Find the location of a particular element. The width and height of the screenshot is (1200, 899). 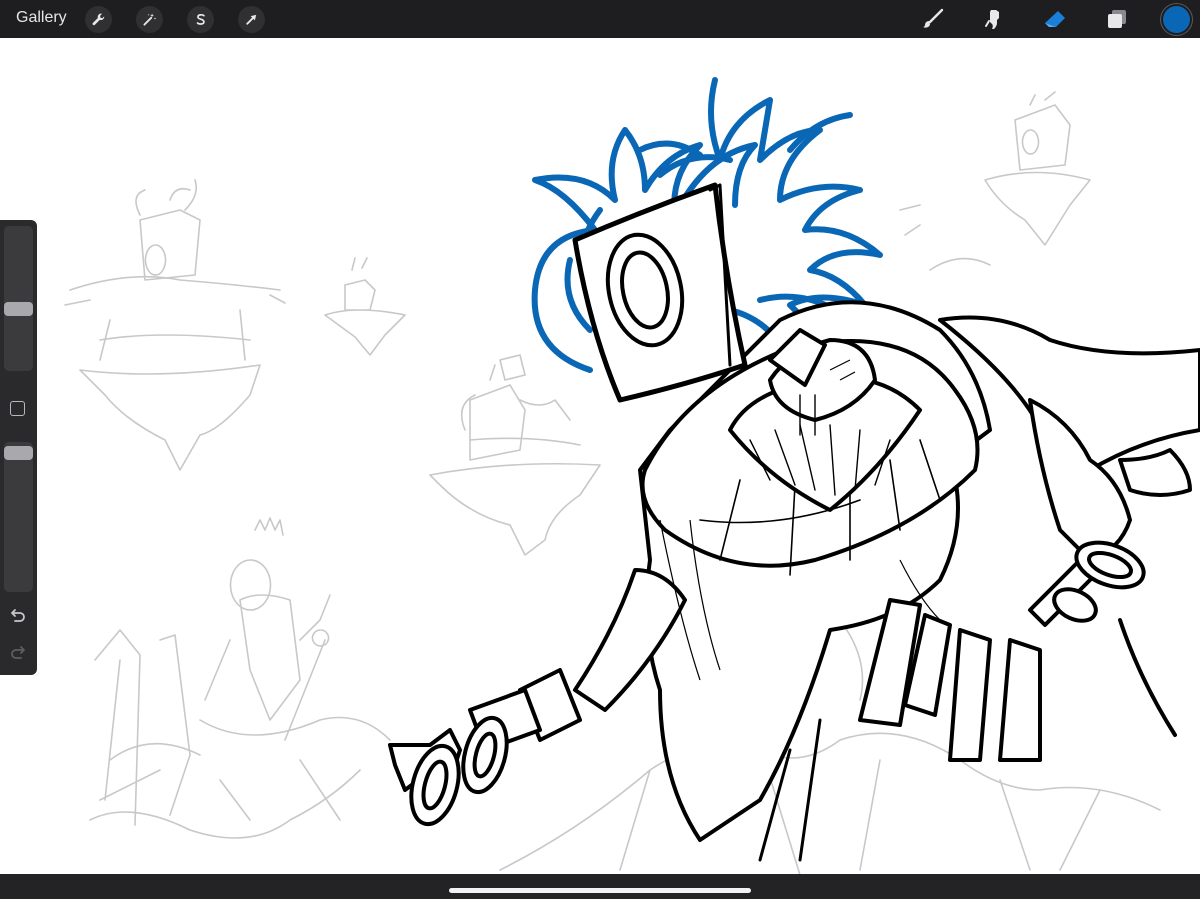

redo-icon is located at coordinates (18, 653).